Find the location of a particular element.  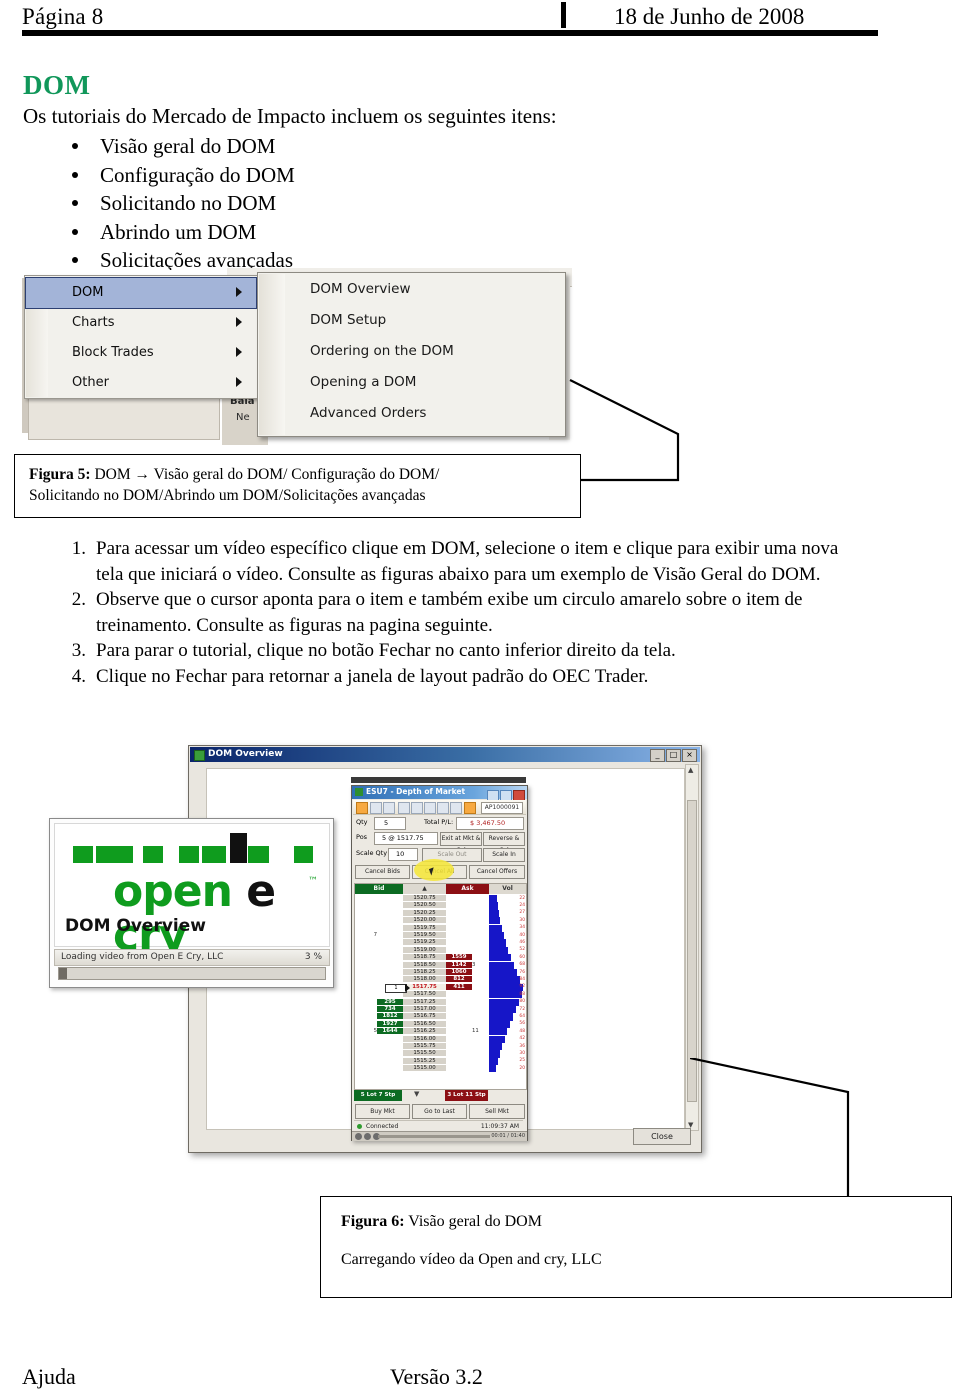

link-tool-icon is located at coordinates (430, 808).